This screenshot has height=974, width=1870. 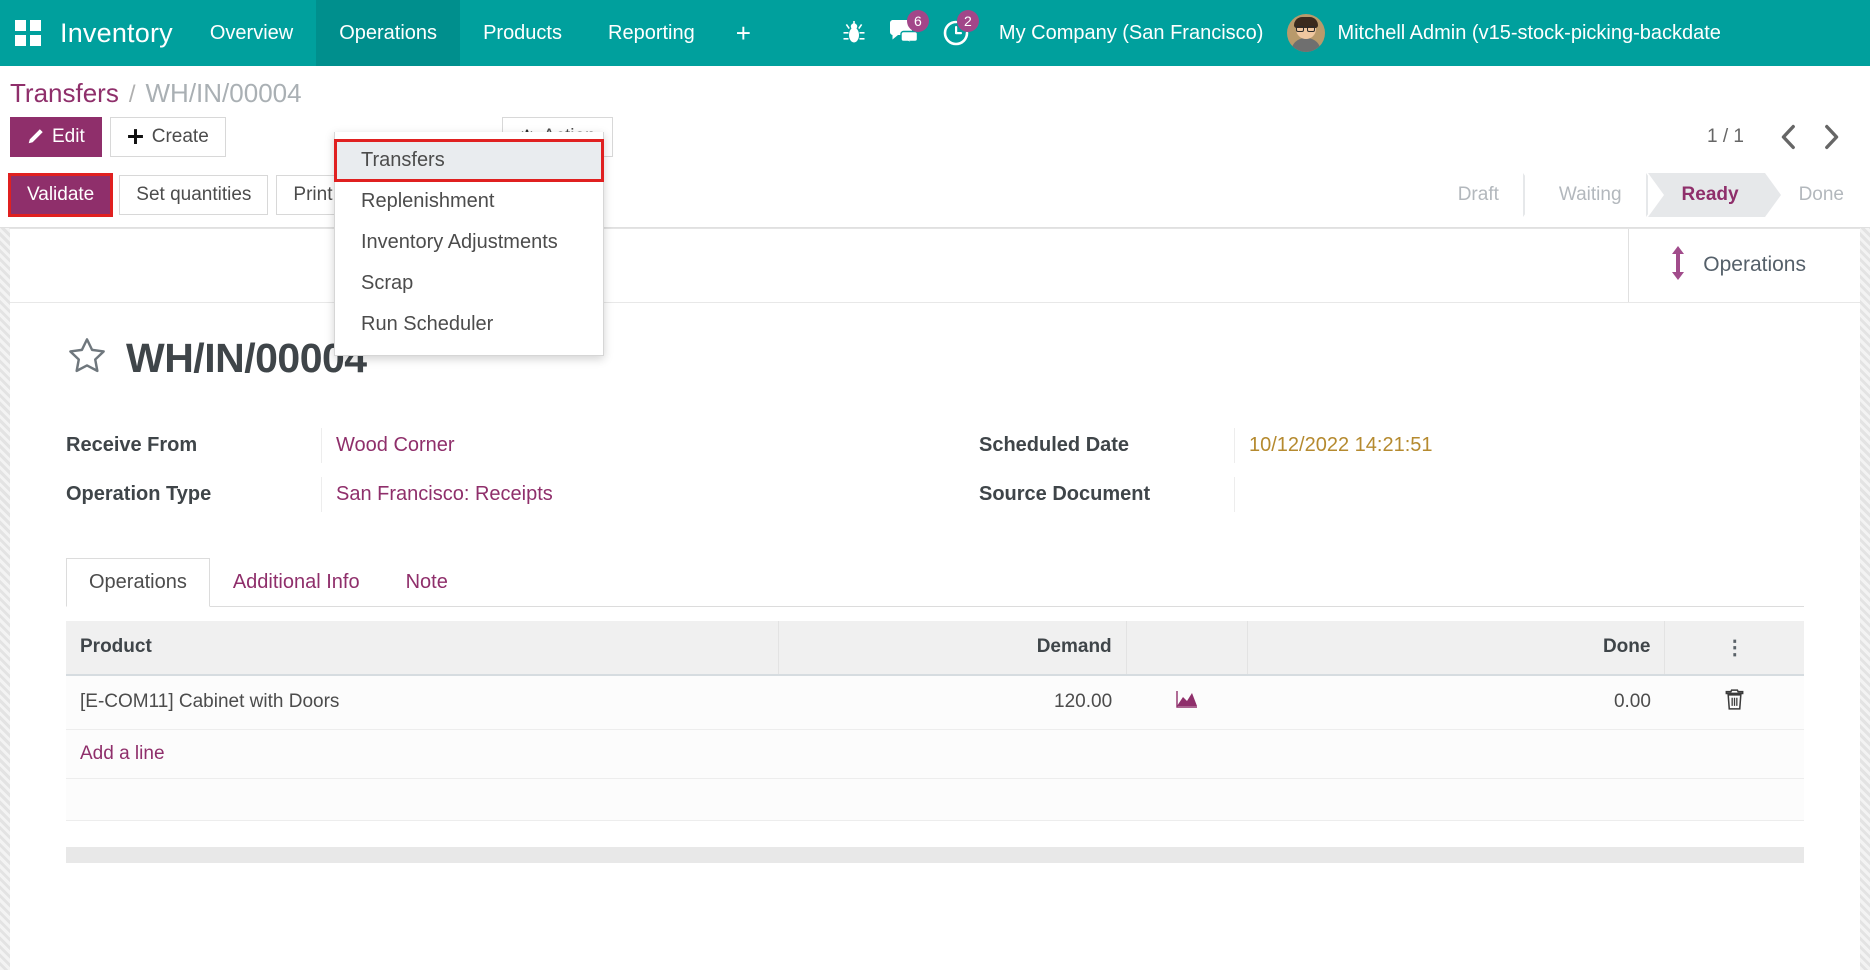 I want to click on activity-menu-button: 2, so click(x=956, y=33).